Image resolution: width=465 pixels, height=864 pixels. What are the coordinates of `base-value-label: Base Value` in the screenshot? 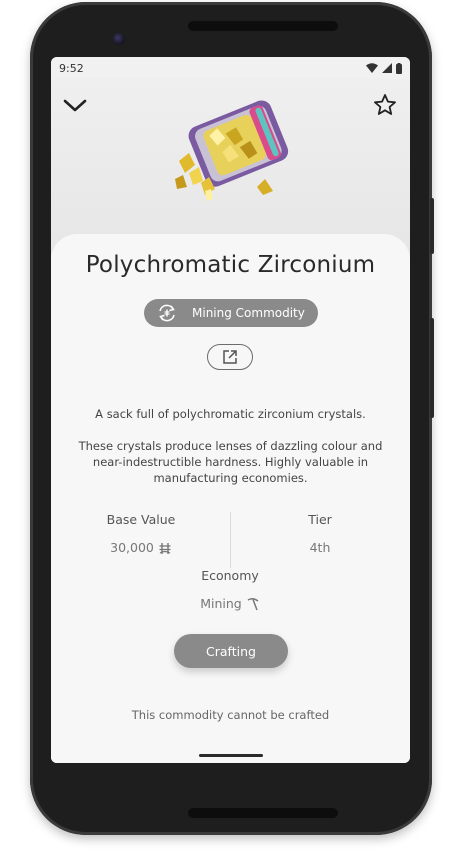 It's located at (141, 519).